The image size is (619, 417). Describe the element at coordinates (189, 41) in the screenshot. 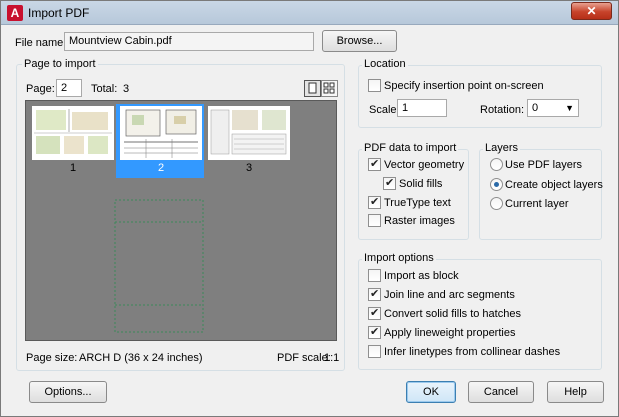

I see `file-name-field: Mountview Cabin.pdf` at that location.